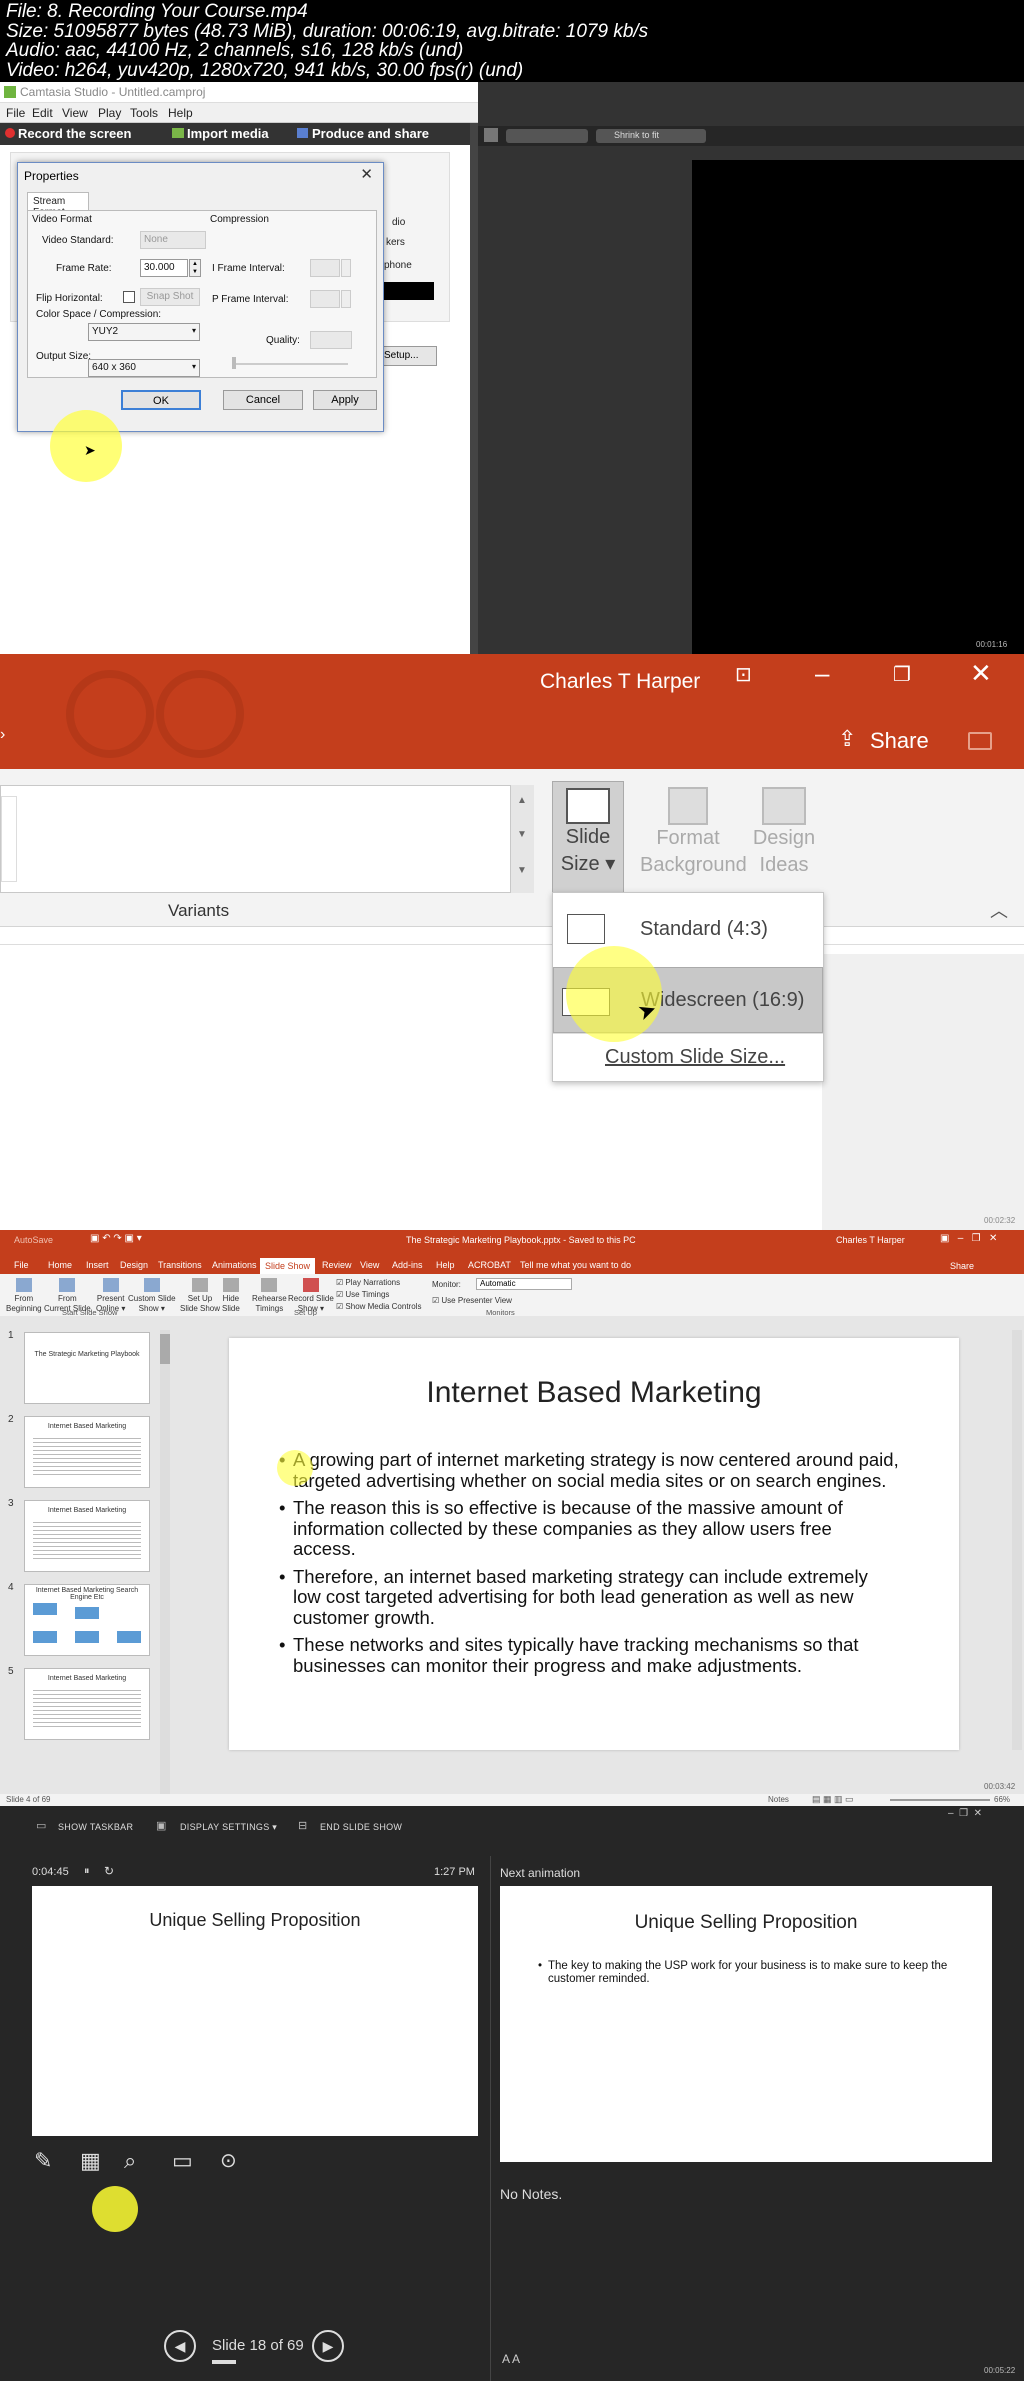 This screenshot has width=1024, height=2381. What do you see at coordinates (180, 113) in the screenshot?
I see `menu-help: Help` at bounding box center [180, 113].